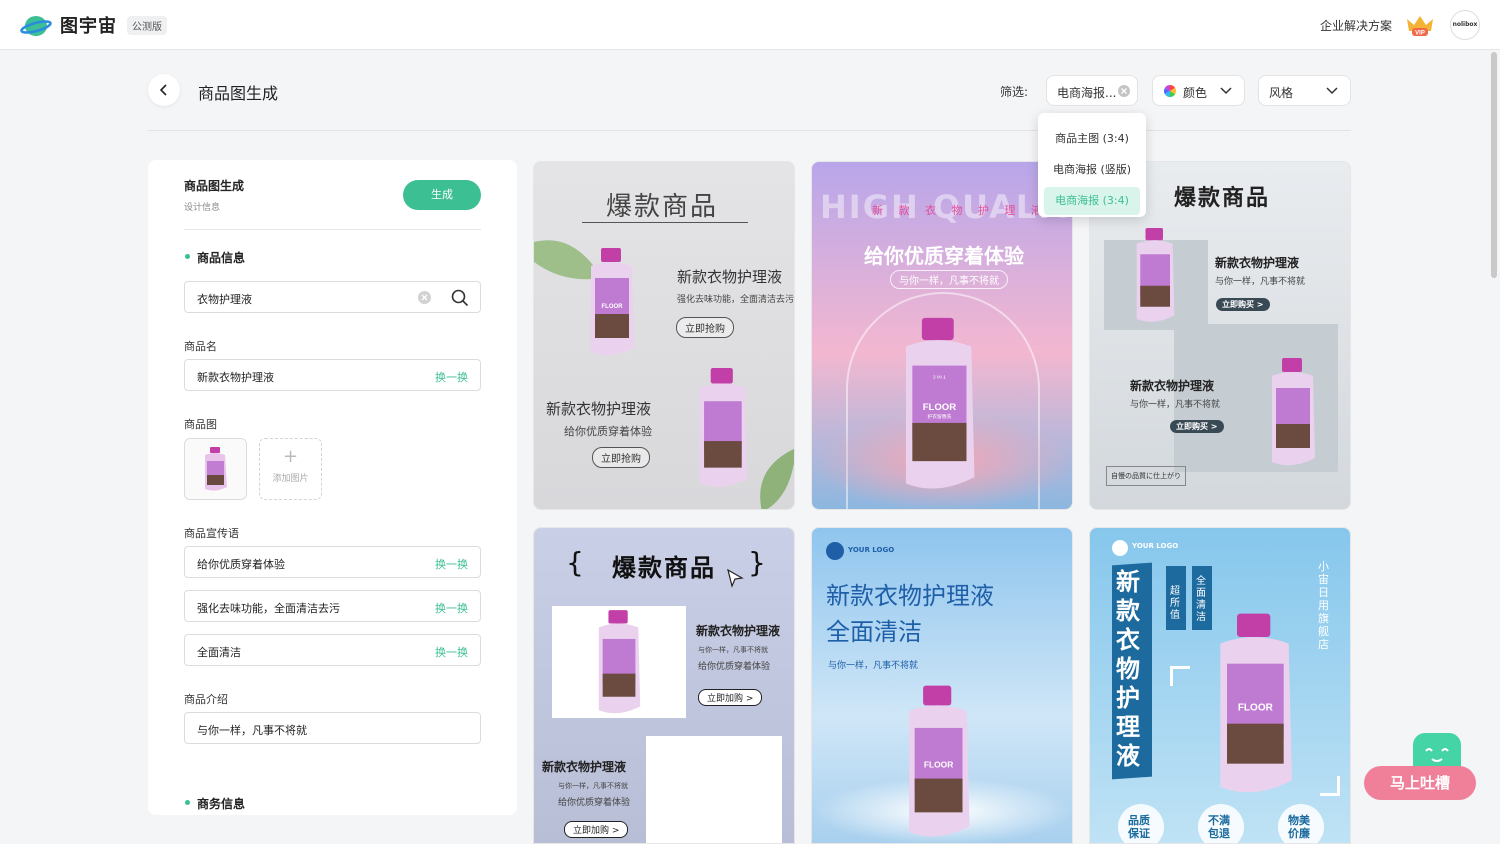 This screenshot has width=1500, height=844. Describe the element at coordinates (944, 256) in the screenshot. I see `card-headline: 给你优质穿着体验` at that location.